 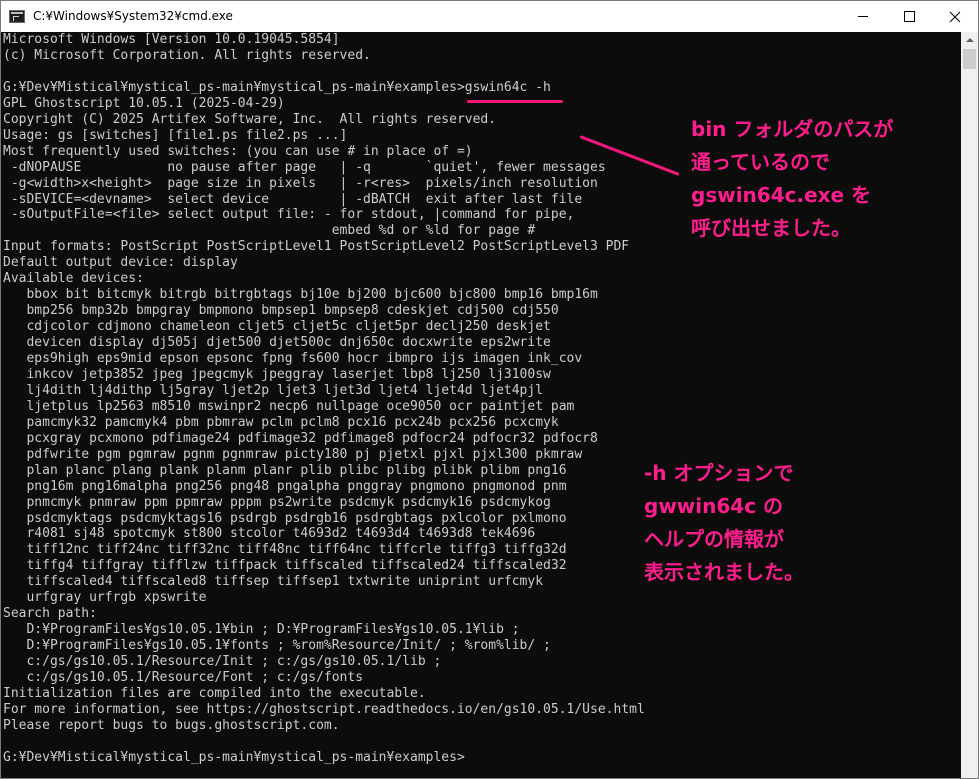 I want to click on scroll-up-arrow-icon, so click(x=969, y=40).